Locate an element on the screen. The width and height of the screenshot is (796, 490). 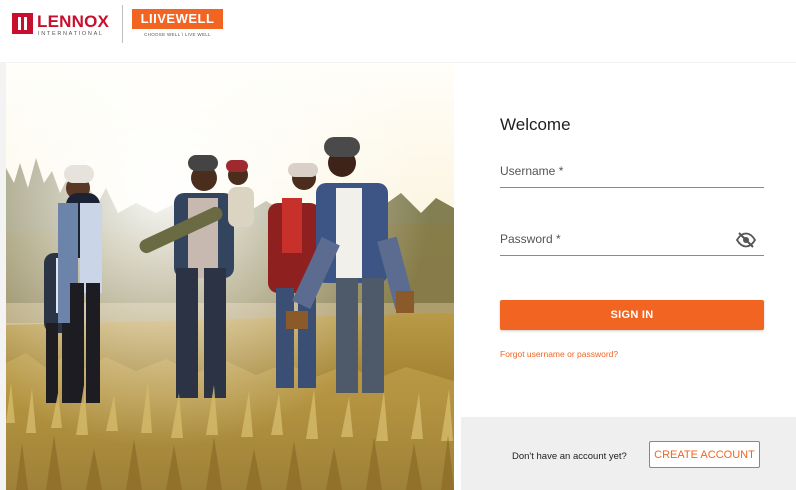
create-account-button: CREATE ACCOUNT is located at coordinates (704, 454).